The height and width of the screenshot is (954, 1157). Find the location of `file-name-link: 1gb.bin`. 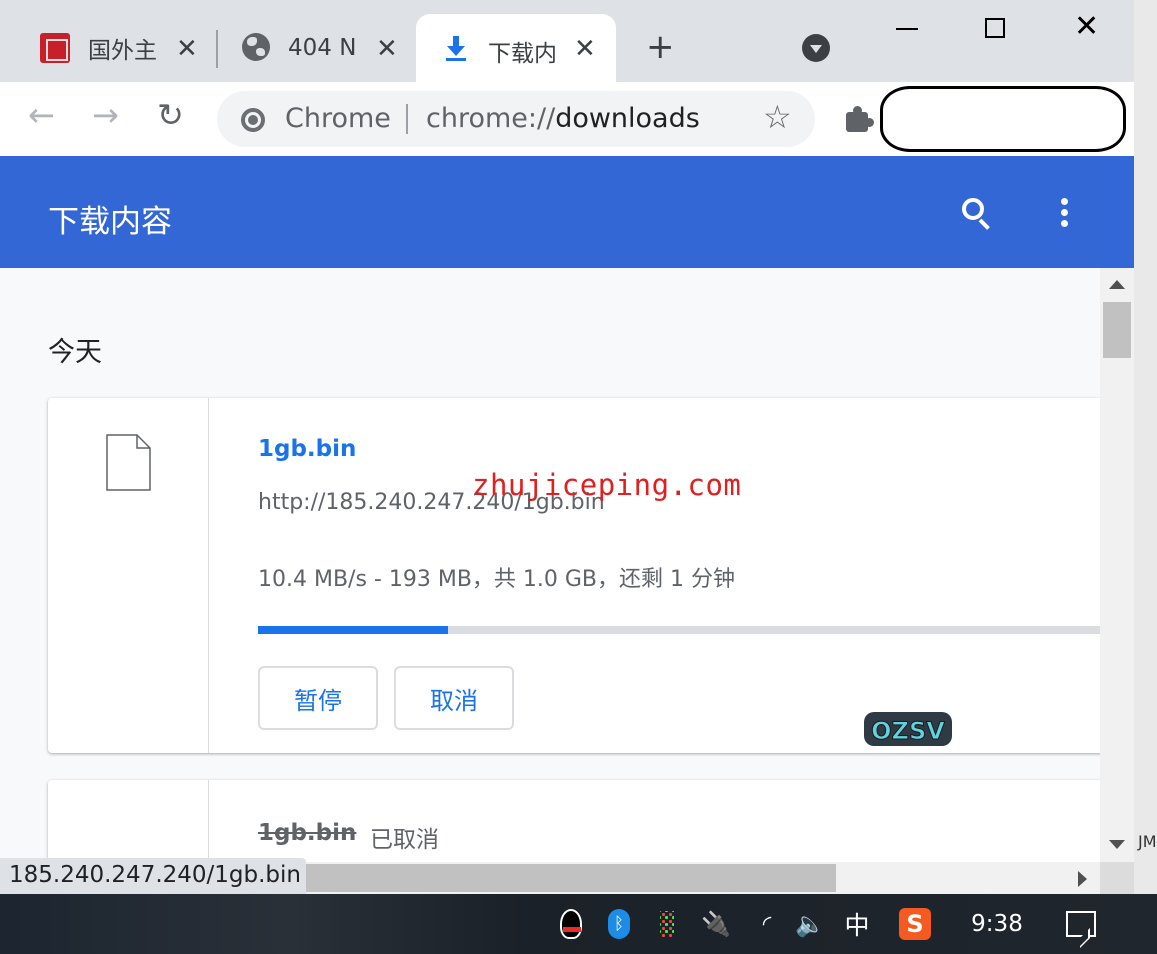

file-name-link: 1gb.bin is located at coordinates (307, 449).